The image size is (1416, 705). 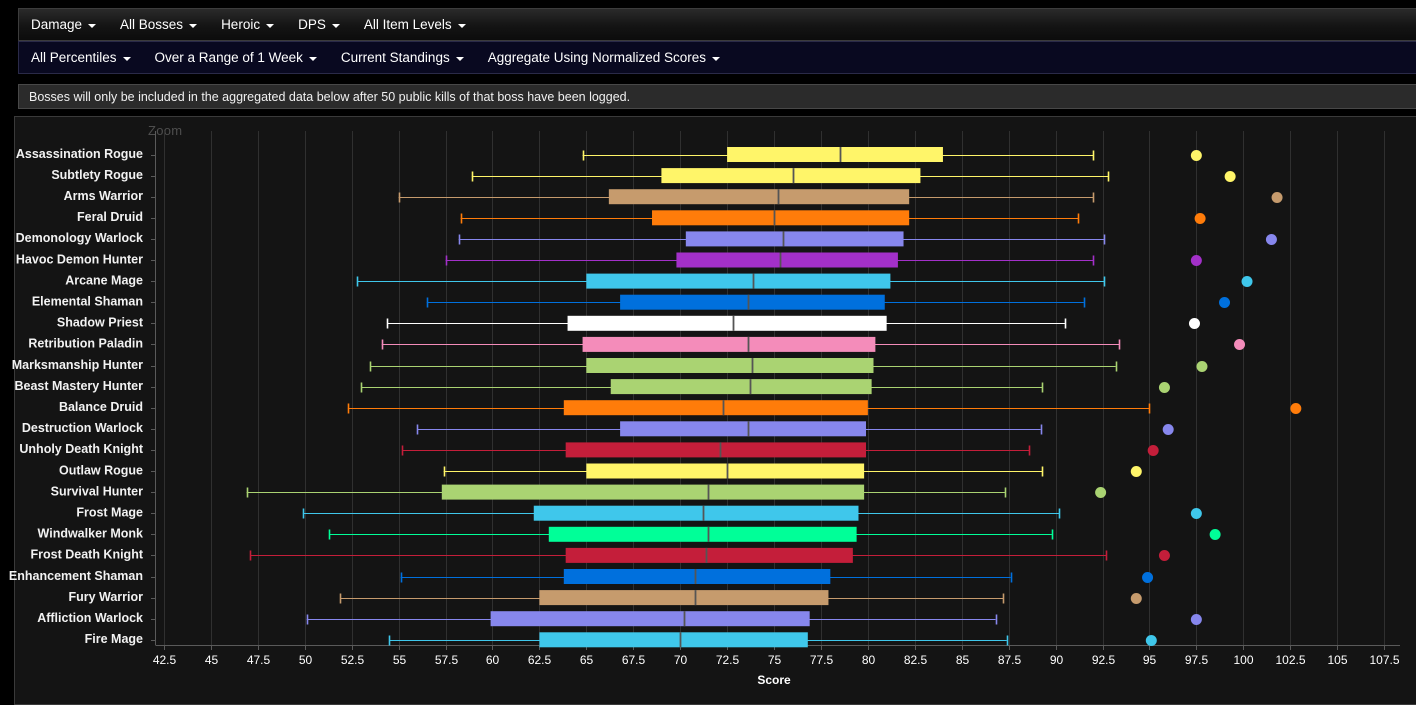 I want to click on menu-damage-label: Damage, so click(x=57, y=24).